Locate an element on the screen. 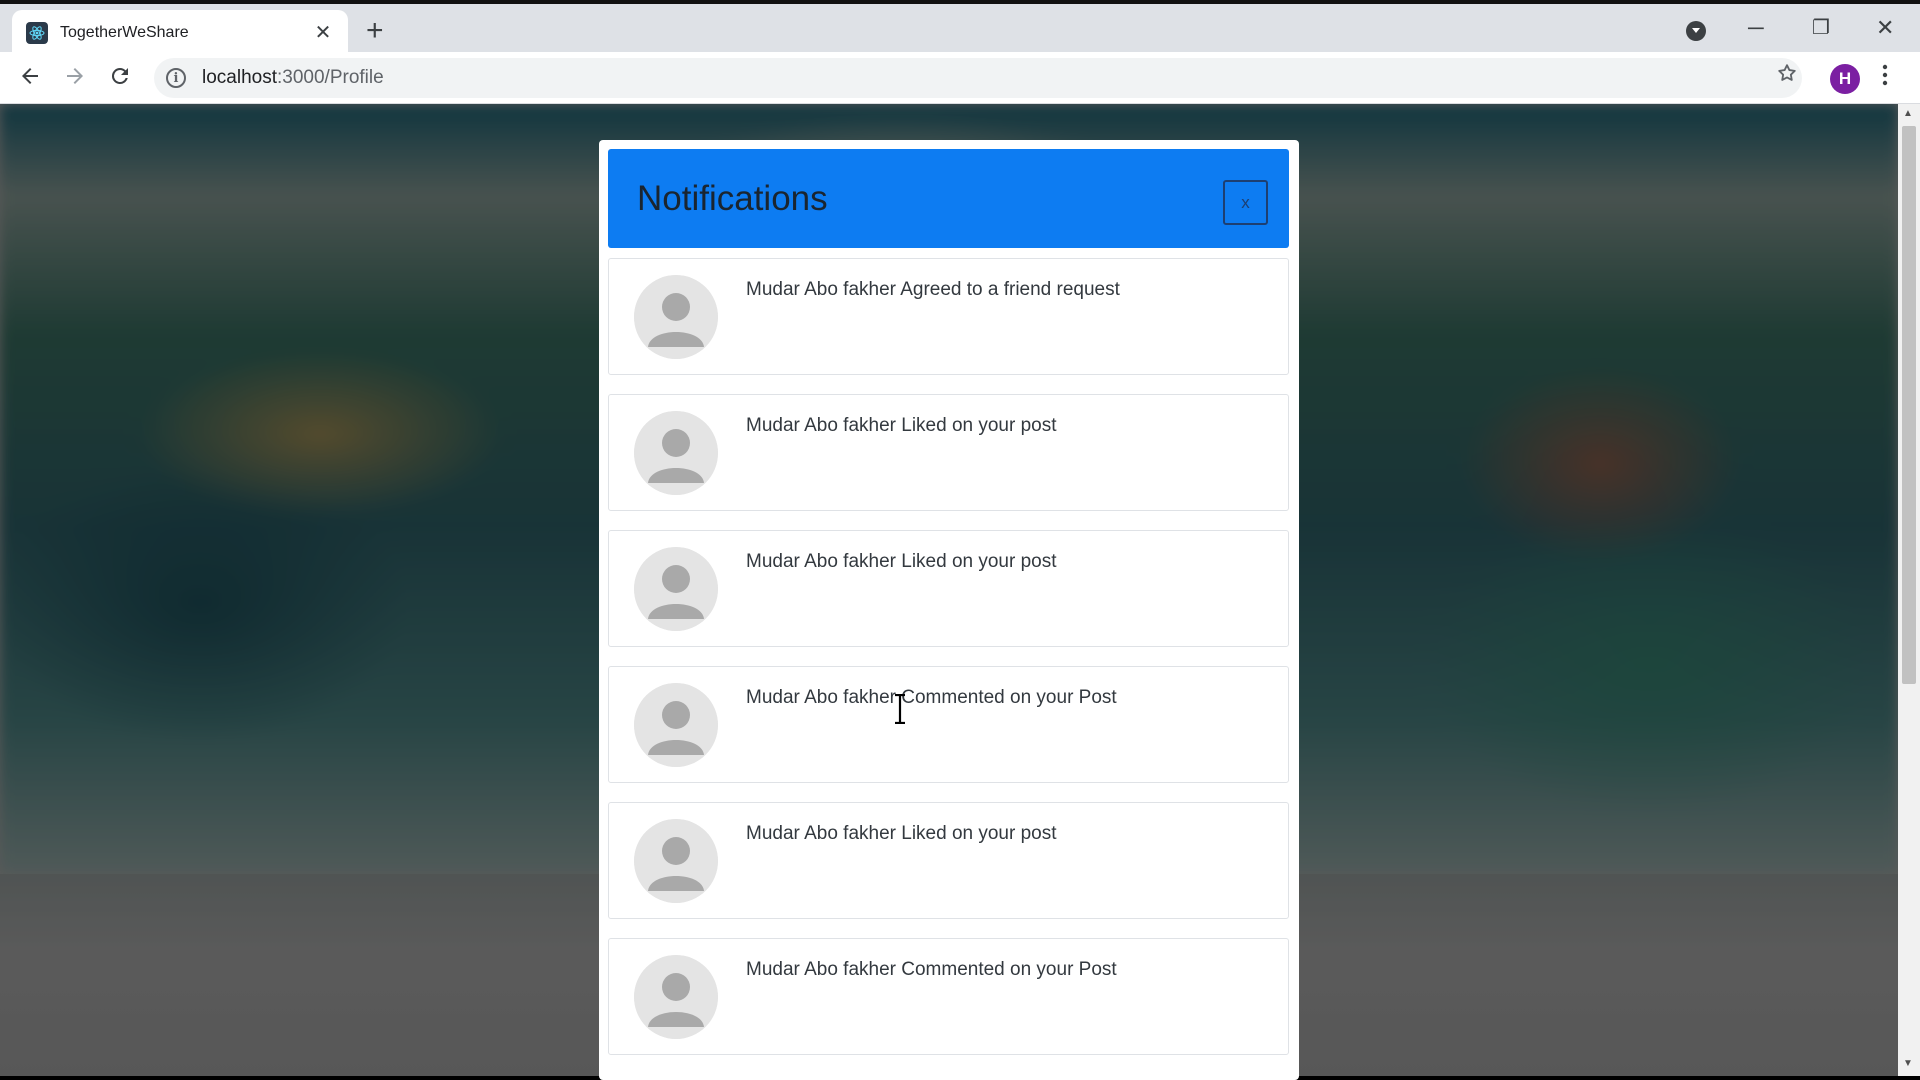  restore-button: ❐ is located at coordinates (1821, 28).